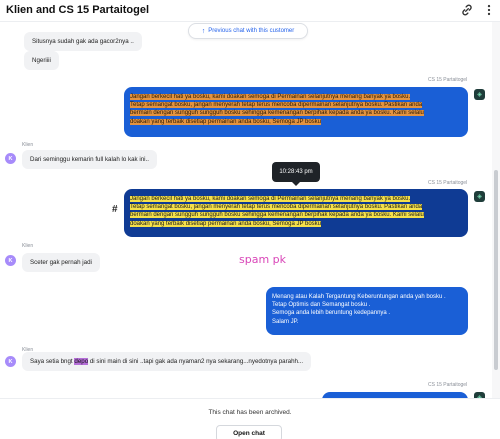 This screenshot has width=500, height=439. I want to click on chat-footer: This chat has been archived. Open chat, so click(250, 418).